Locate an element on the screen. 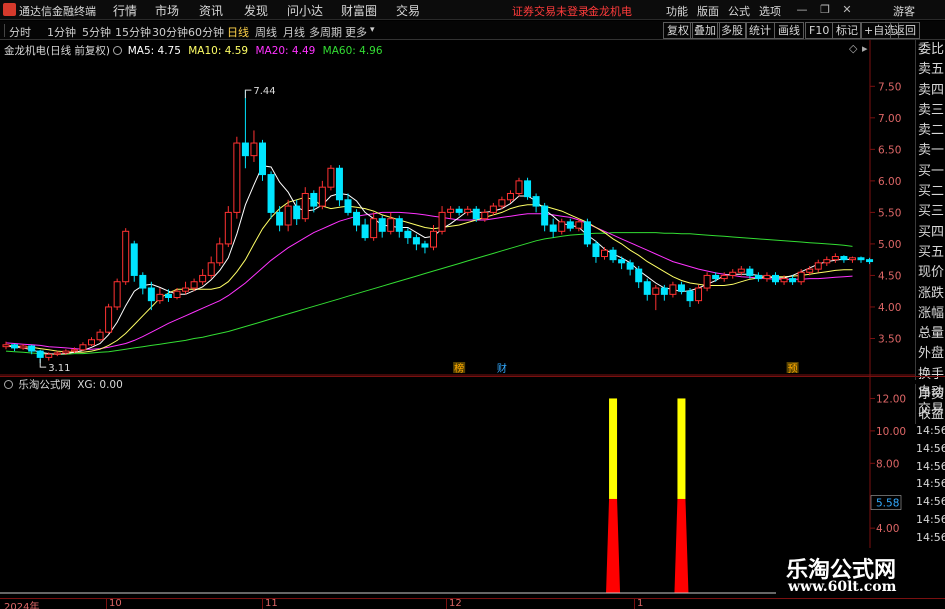  quote-field-label: 买三 is located at coordinates (931, 212).